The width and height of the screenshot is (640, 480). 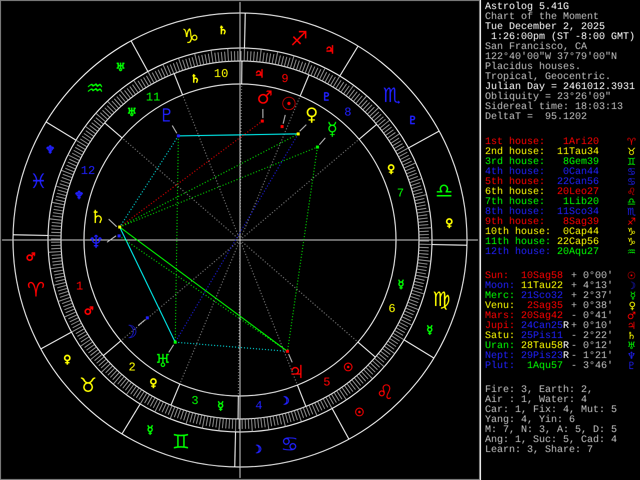 I want to click on house-number: 4, so click(x=258, y=405).